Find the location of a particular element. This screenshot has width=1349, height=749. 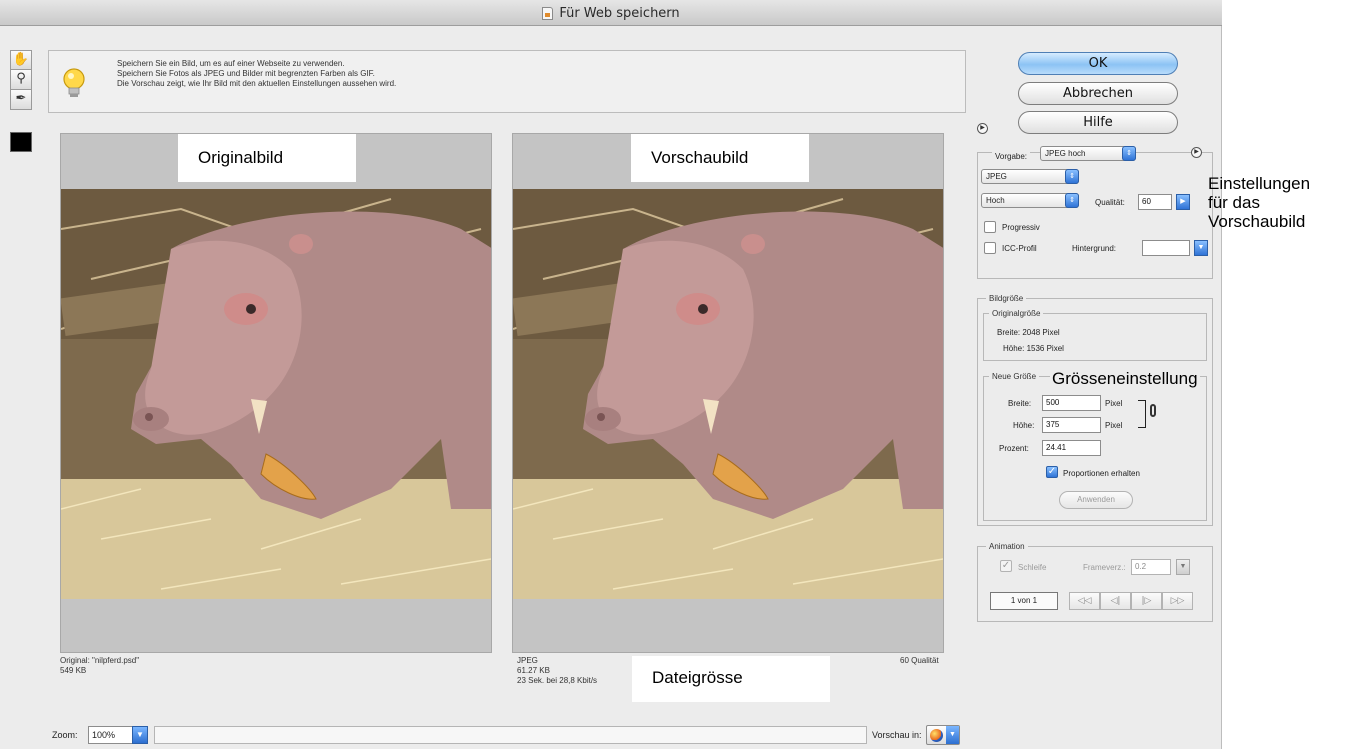

chain-link-icon is located at coordinates (1153, 410).